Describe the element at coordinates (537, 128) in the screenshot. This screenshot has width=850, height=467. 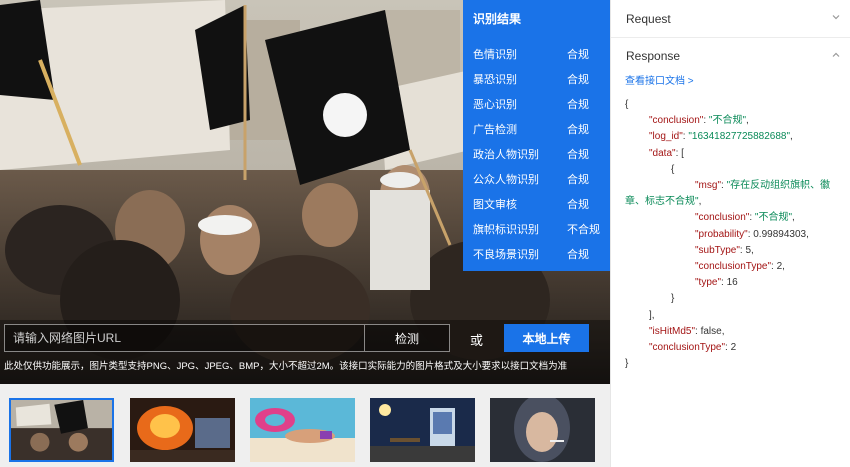
I see `result-row-ad: 广告检测 合规` at that location.